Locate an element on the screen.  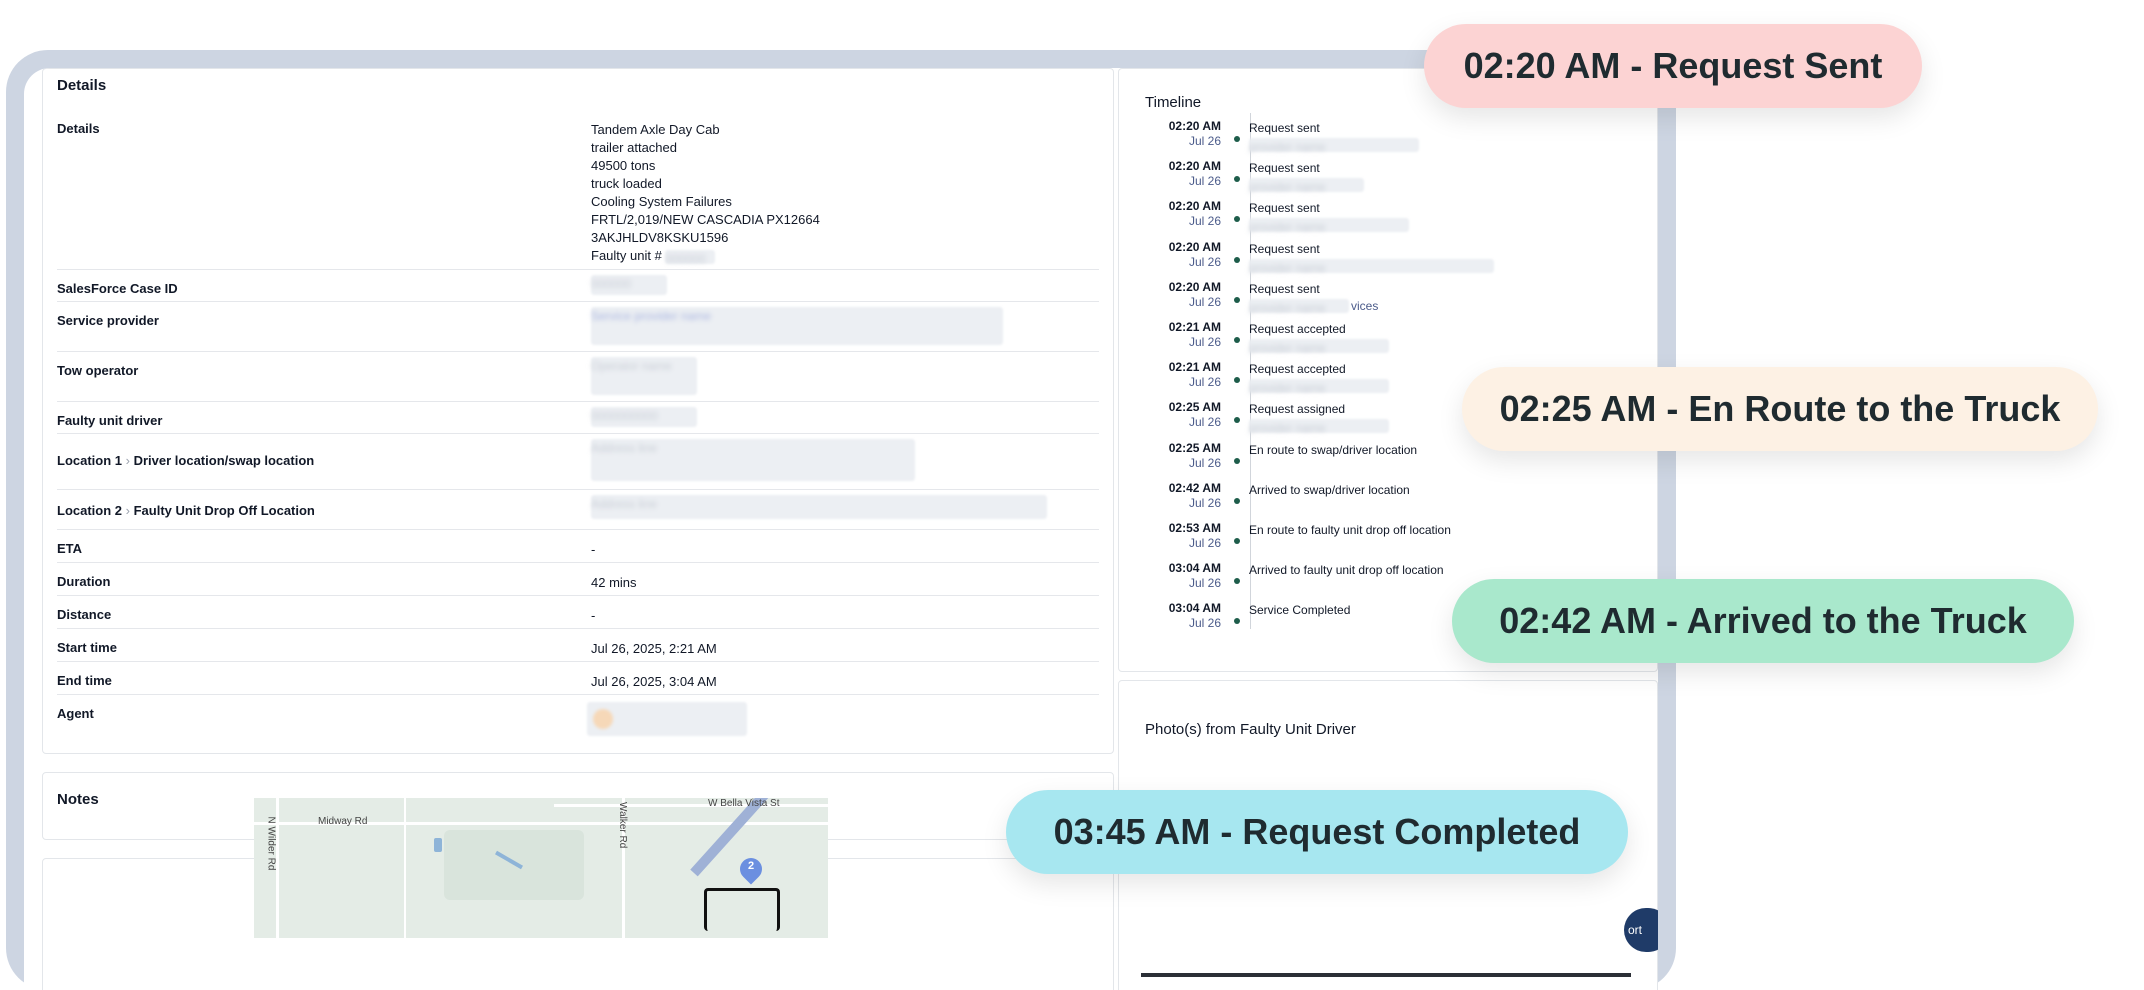
callout-pill: 02:42 AM - Arrived to the Truck is located at coordinates (1763, 621).